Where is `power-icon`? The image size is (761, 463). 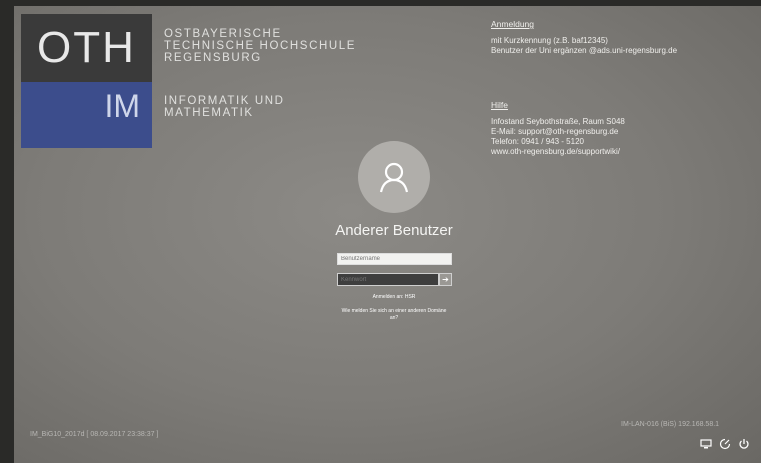 power-icon is located at coordinates (744, 444).